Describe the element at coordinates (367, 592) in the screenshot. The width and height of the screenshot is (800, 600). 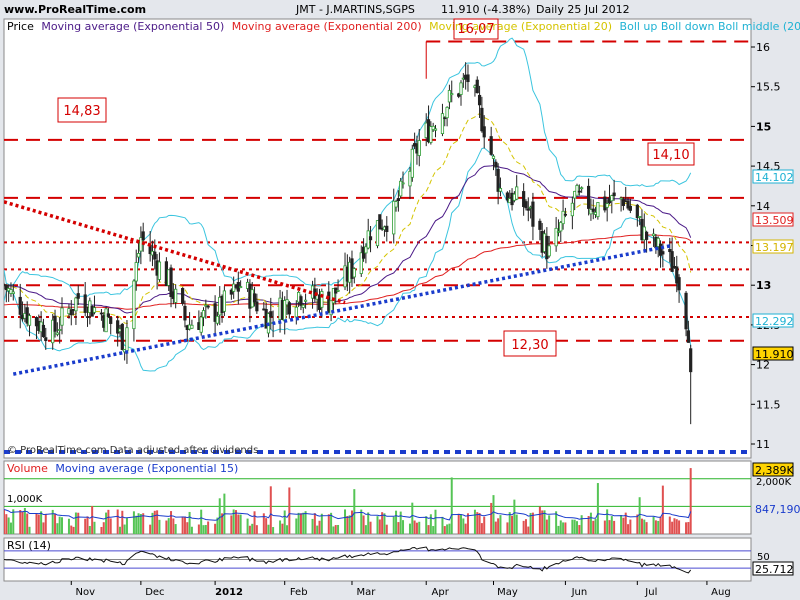
I see `time-tick-label-4: Mar` at that location.